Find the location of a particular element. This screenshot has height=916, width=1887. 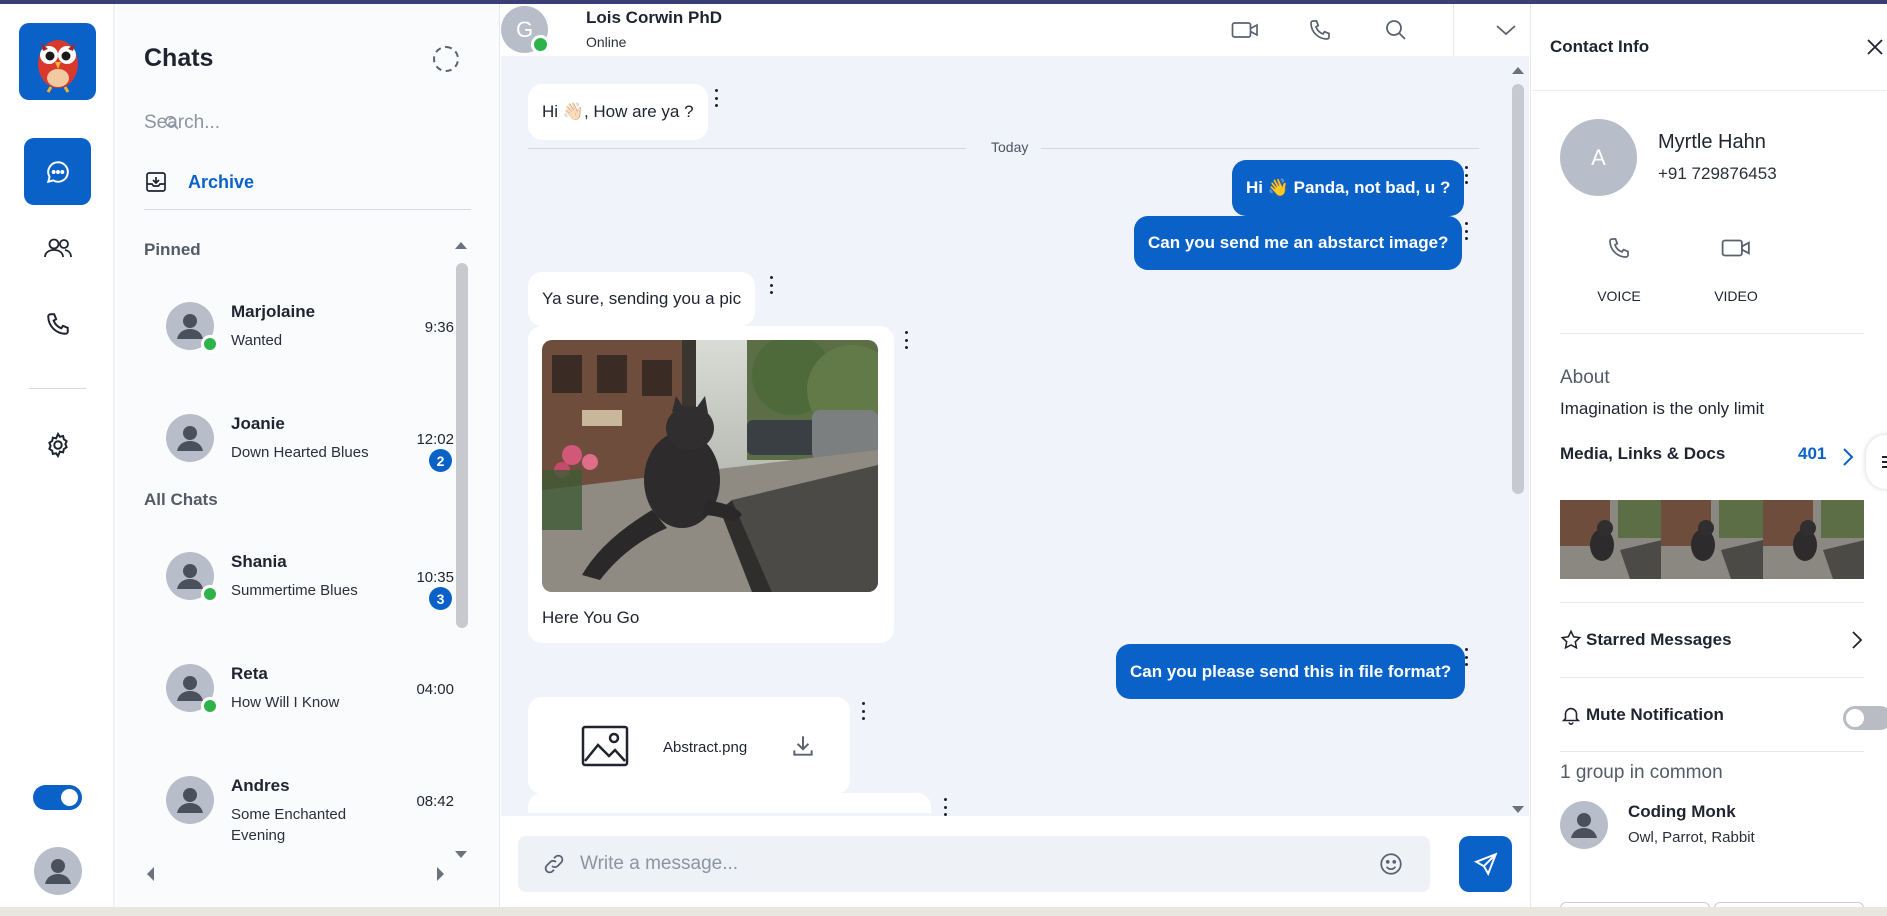

scroll-right-arrow-icon is located at coordinates (441, 874).